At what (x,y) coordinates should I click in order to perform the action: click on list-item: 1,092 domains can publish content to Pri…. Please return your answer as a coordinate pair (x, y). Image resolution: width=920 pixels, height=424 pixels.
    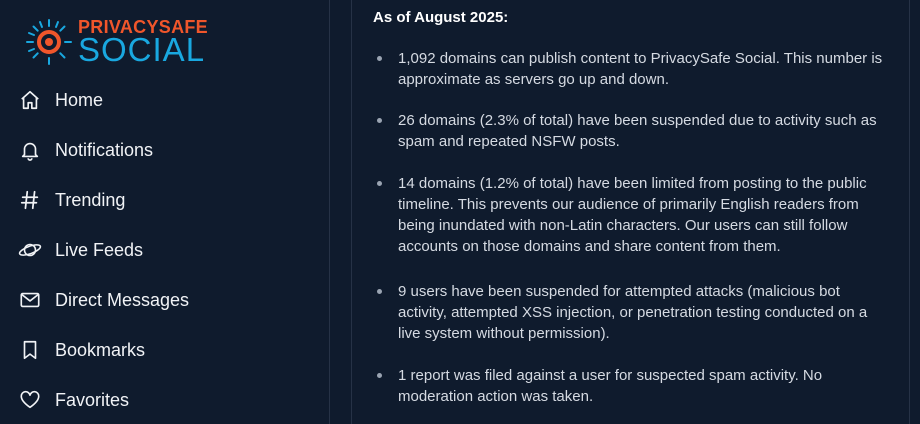
    Looking at the image, I should click on (632, 69).